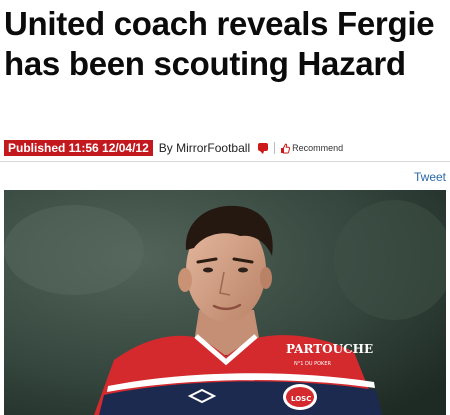 The width and height of the screenshot is (450, 415). I want to click on sponsor-logo-text: PARTOUCHE, so click(329, 349).